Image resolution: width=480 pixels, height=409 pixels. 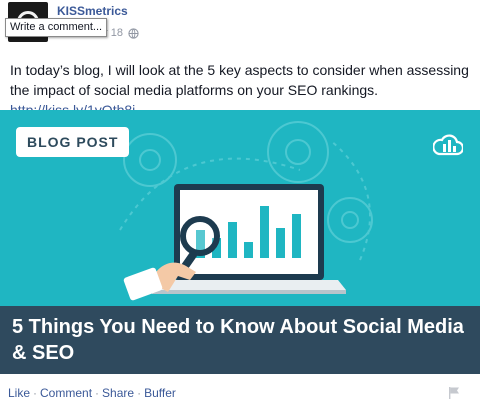 I want to click on page-name-link: KISSmetrics, so click(x=92, y=11).